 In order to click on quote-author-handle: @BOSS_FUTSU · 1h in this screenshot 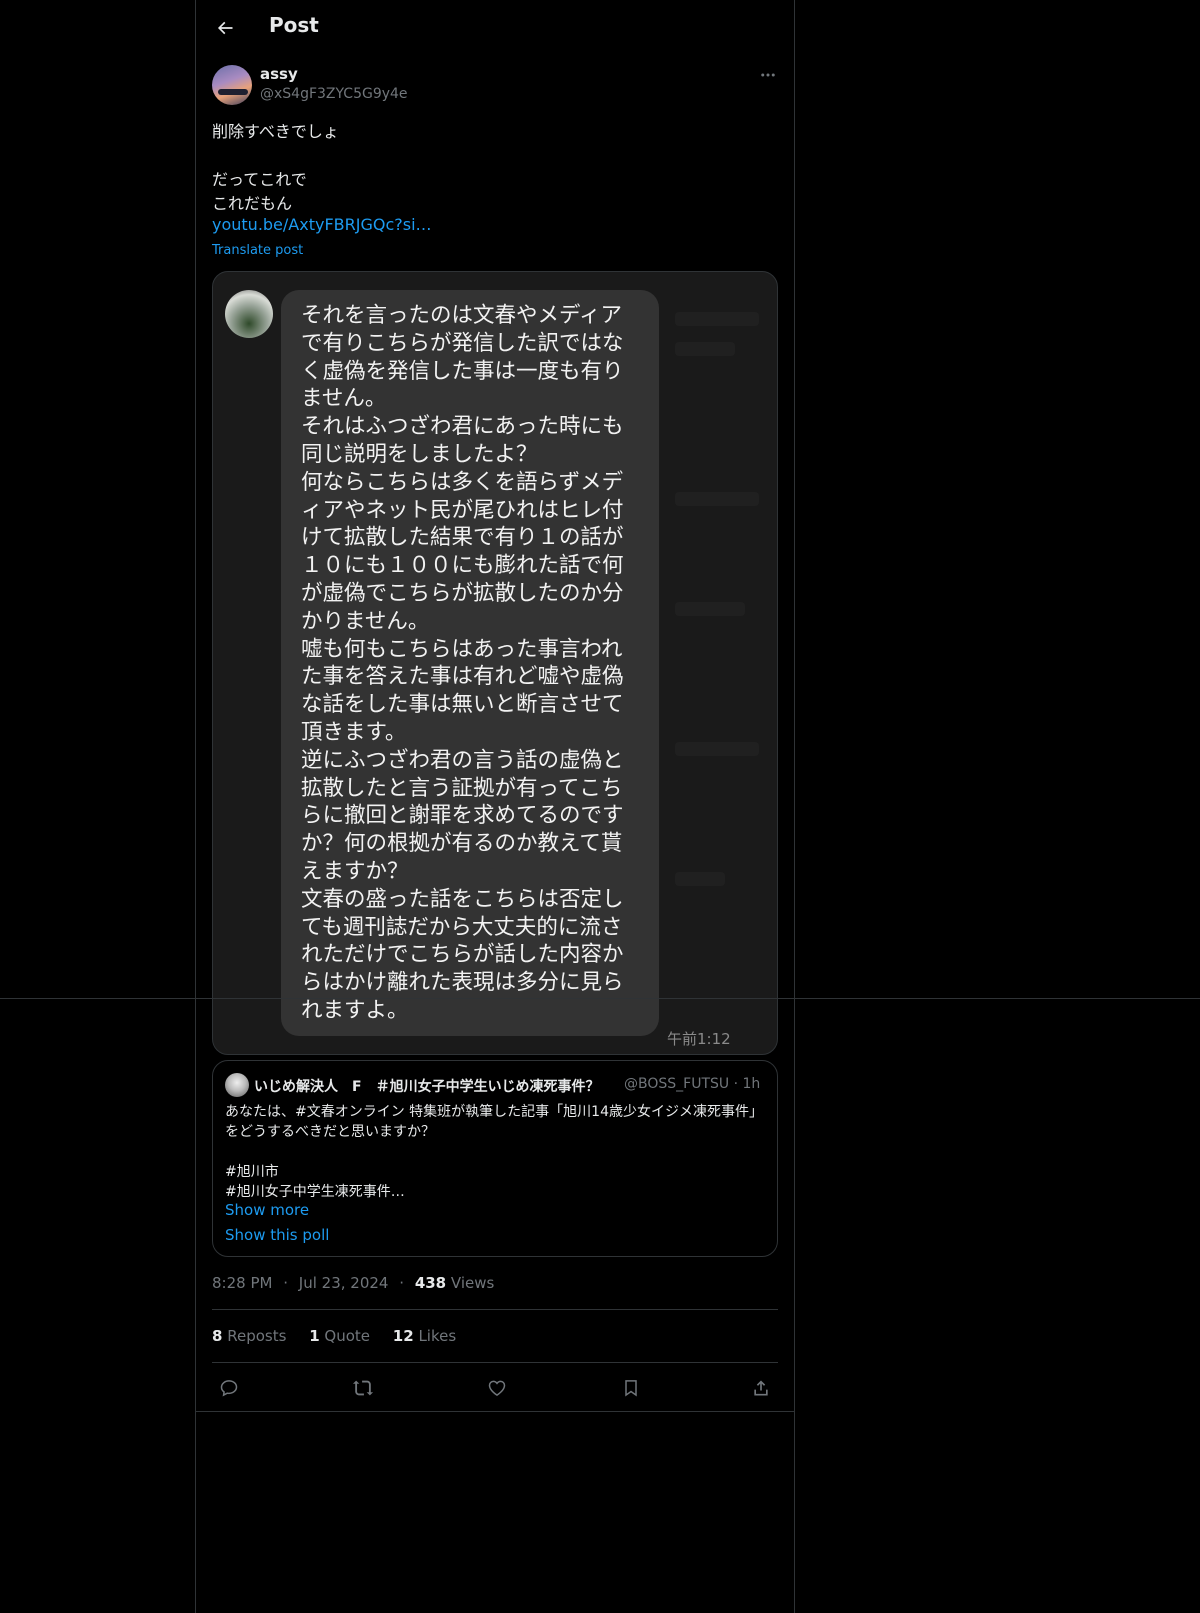, I will do `click(692, 1084)`.